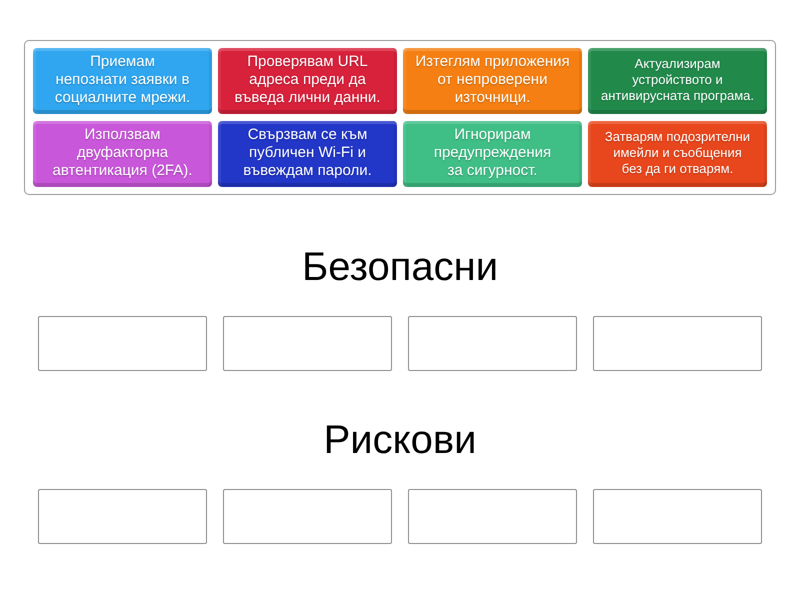 This screenshot has width=800, height=600. Describe the element at coordinates (400, 440) in the screenshot. I see `group-title: Рискови` at that location.